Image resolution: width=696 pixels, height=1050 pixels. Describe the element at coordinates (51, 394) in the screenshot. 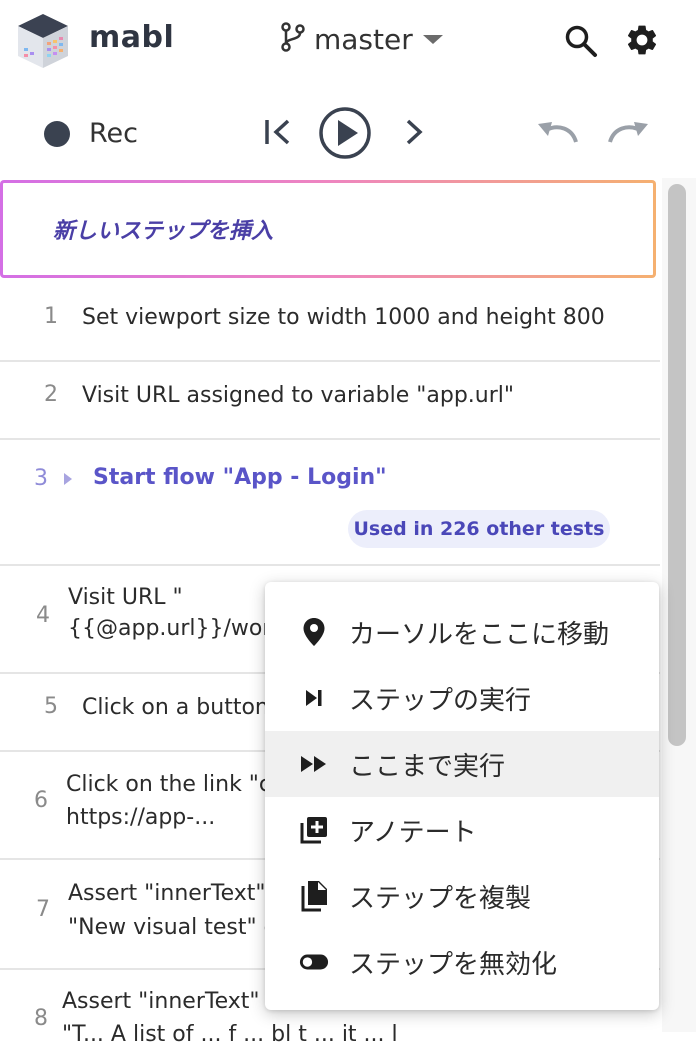

I see `step-number: 2` at that location.